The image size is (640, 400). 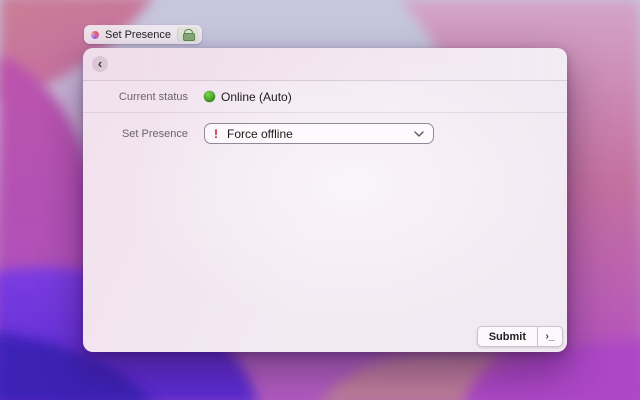 What do you see at coordinates (550, 336) in the screenshot?
I see `terminal-prompt-icon: ›_` at bounding box center [550, 336].